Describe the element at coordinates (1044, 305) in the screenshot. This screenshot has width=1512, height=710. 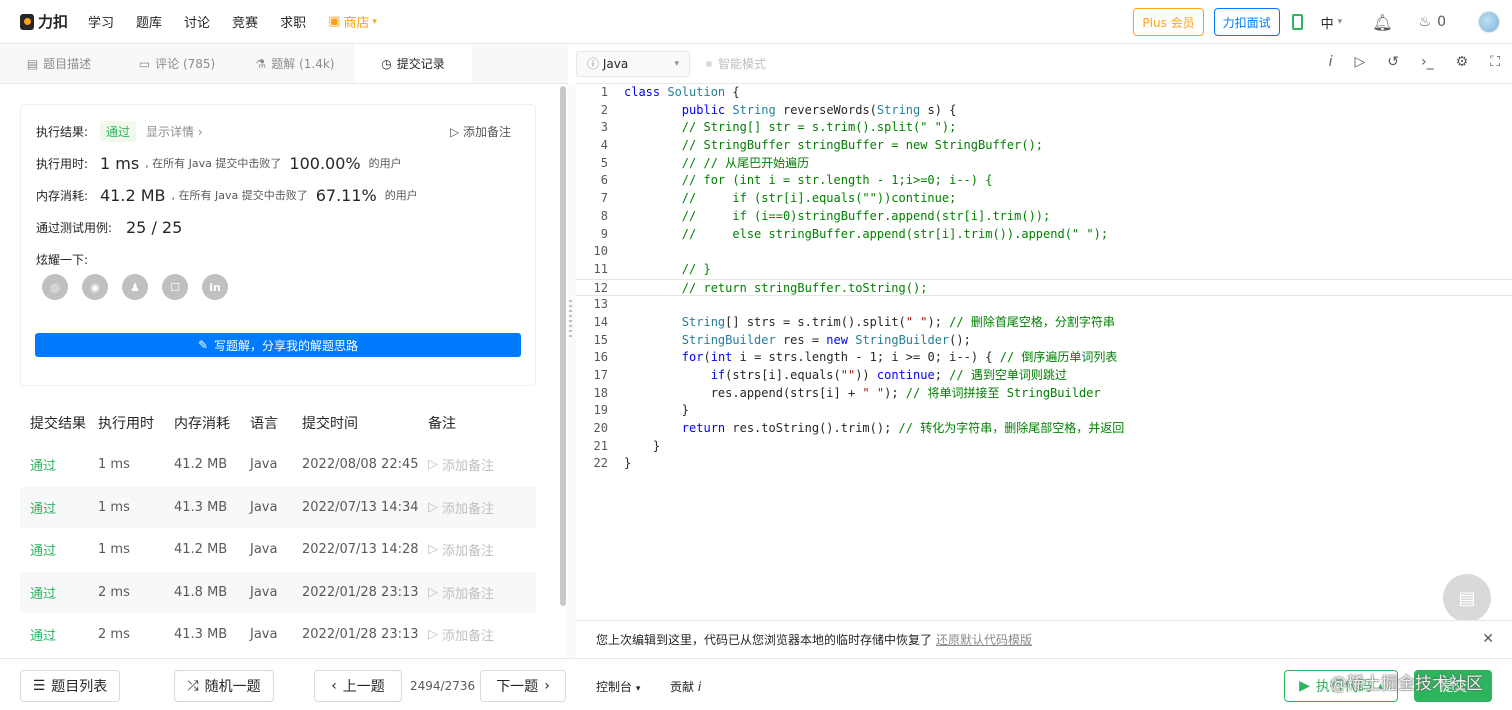
I see `code-line: 13` at that location.